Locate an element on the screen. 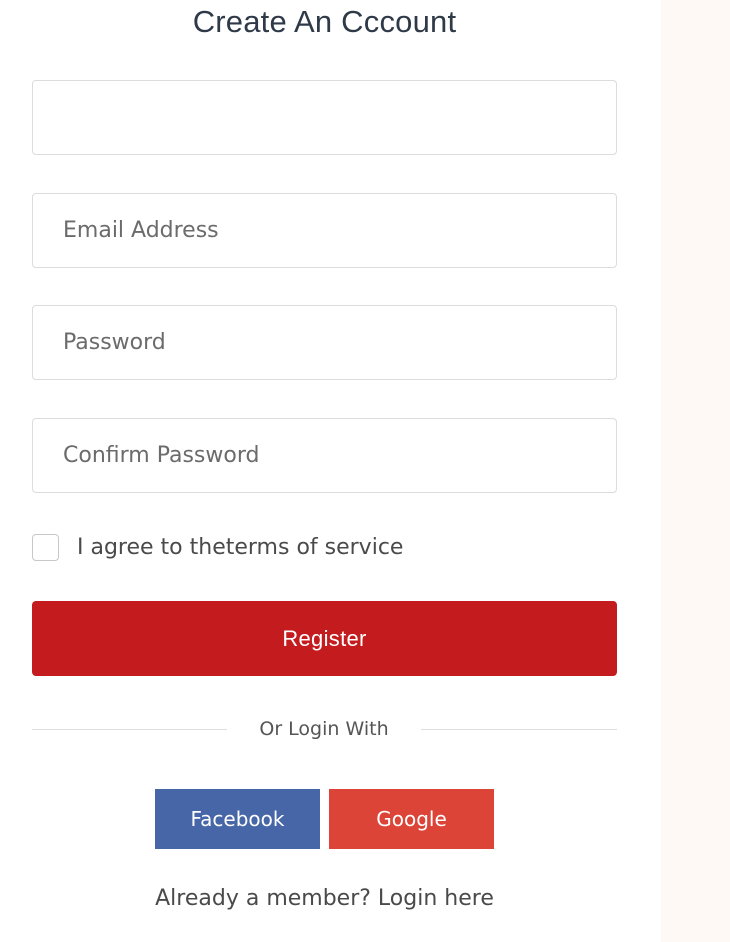 Image resolution: width=730 pixels, height=942 pixels. divider-line-left is located at coordinates (129, 729).